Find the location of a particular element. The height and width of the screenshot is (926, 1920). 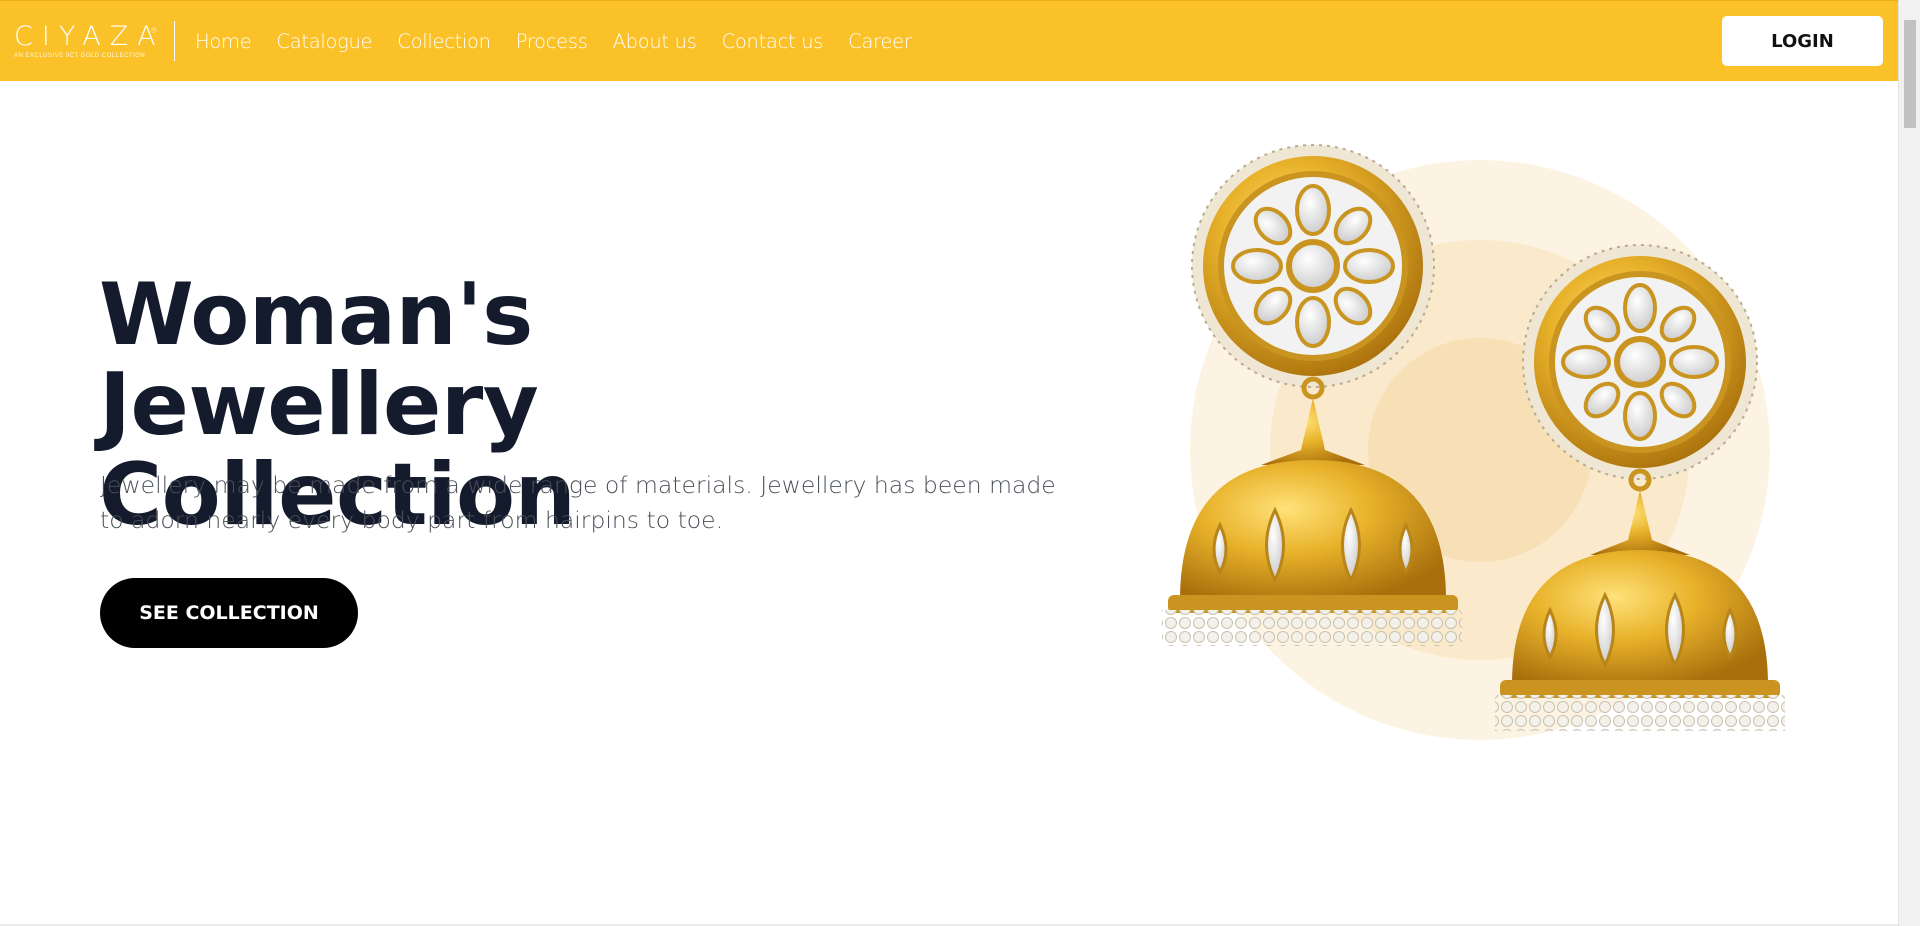

nav-link-career: Career is located at coordinates (880, 41).